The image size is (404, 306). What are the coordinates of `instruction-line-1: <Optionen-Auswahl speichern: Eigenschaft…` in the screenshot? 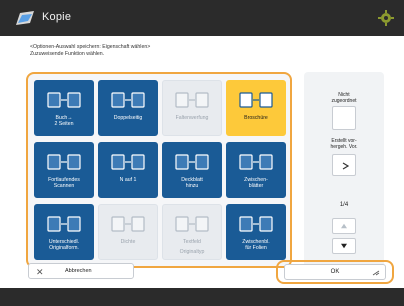 It's located at (90, 47).